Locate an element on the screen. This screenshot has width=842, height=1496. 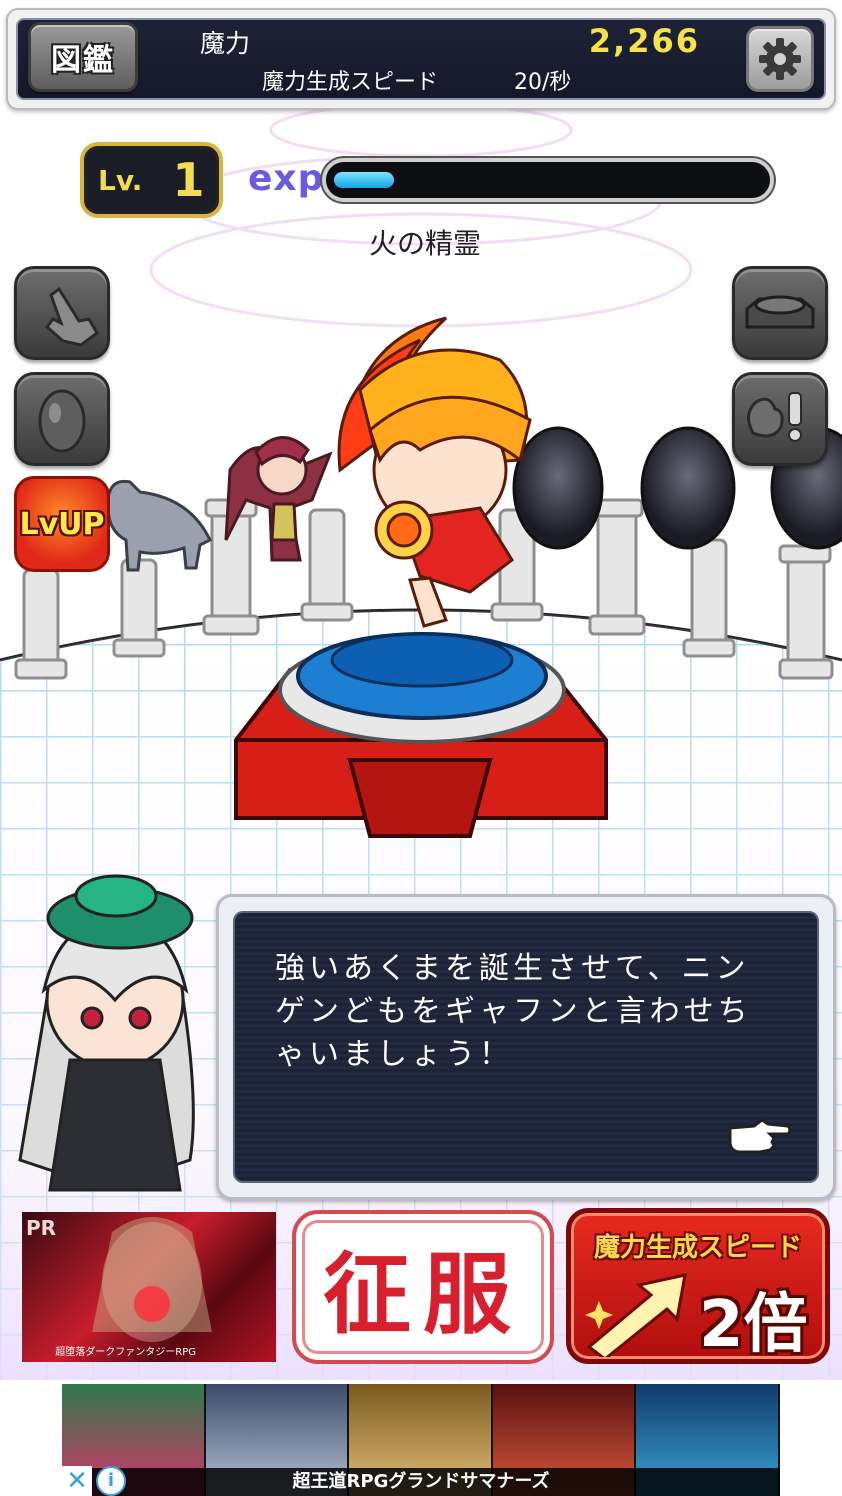
mana-speed-value: 20/秒 is located at coordinates (543, 82).